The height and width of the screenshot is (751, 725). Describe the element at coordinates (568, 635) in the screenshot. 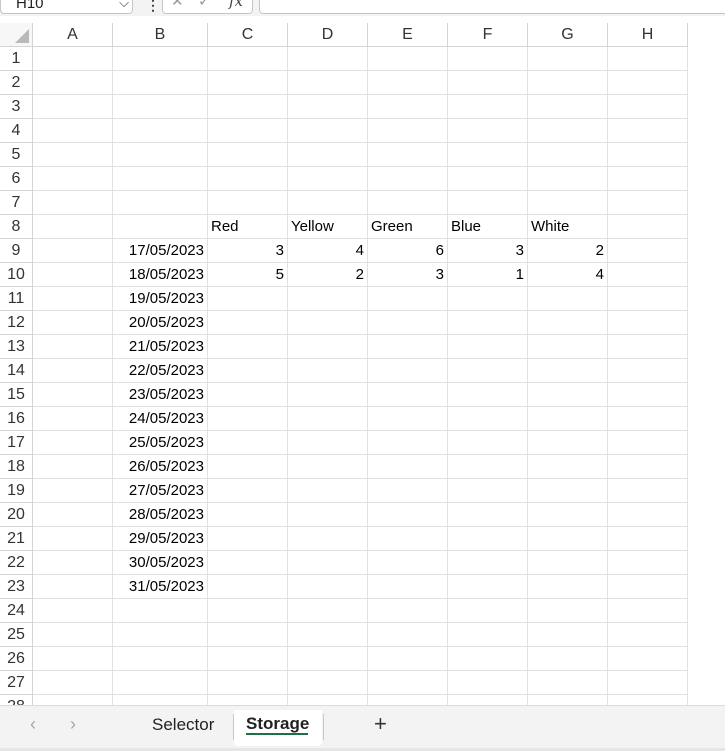

I see `cell-g25` at that location.